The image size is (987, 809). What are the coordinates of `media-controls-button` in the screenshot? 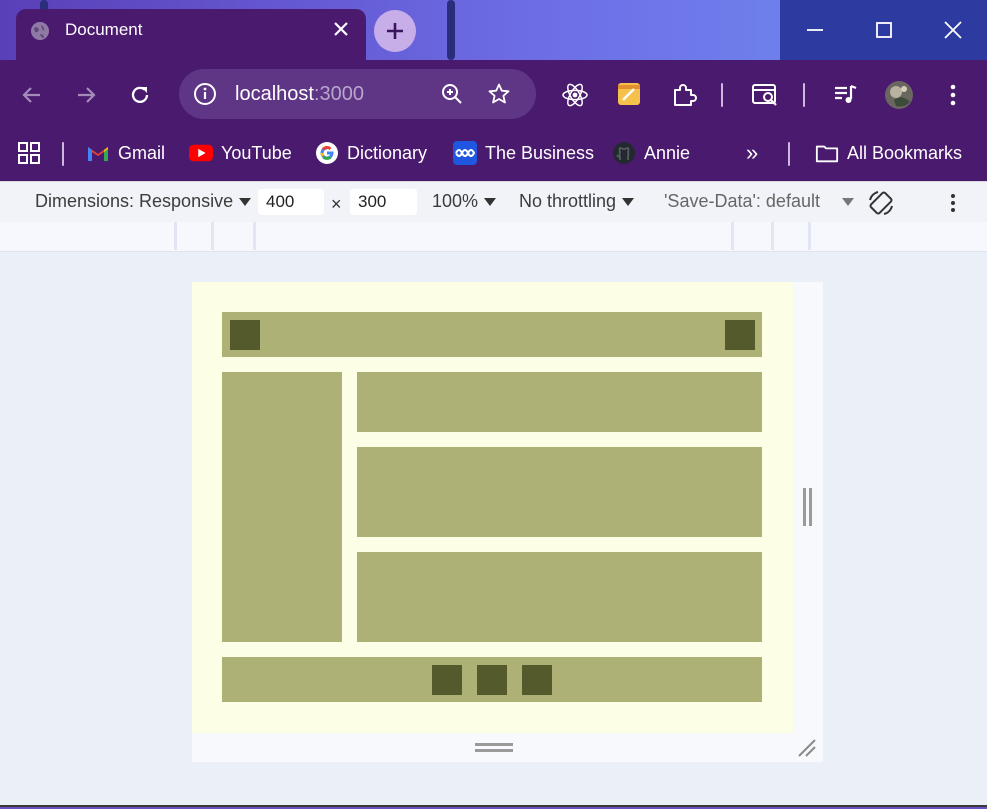 It's located at (845, 95).